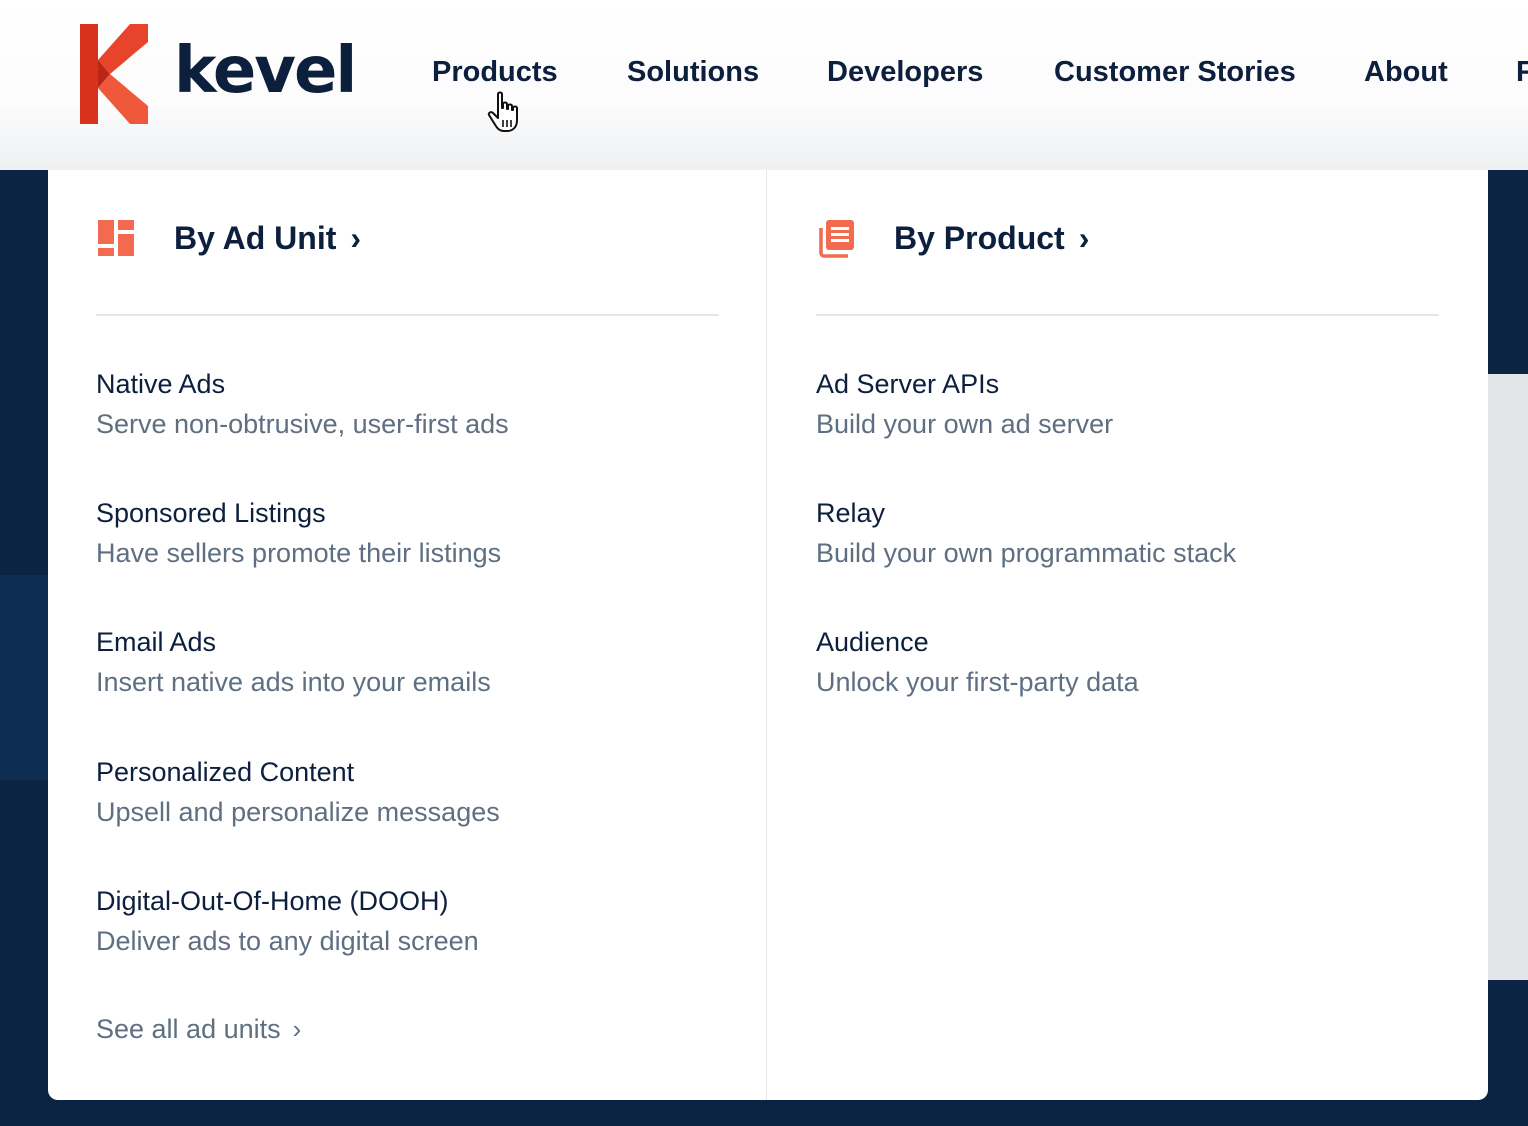 This screenshot has height=1126, width=1528. Describe the element at coordinates (287, 941) in the screenshot. I see `menu-item-desc: Deliver ads to any digital screen` at that location.